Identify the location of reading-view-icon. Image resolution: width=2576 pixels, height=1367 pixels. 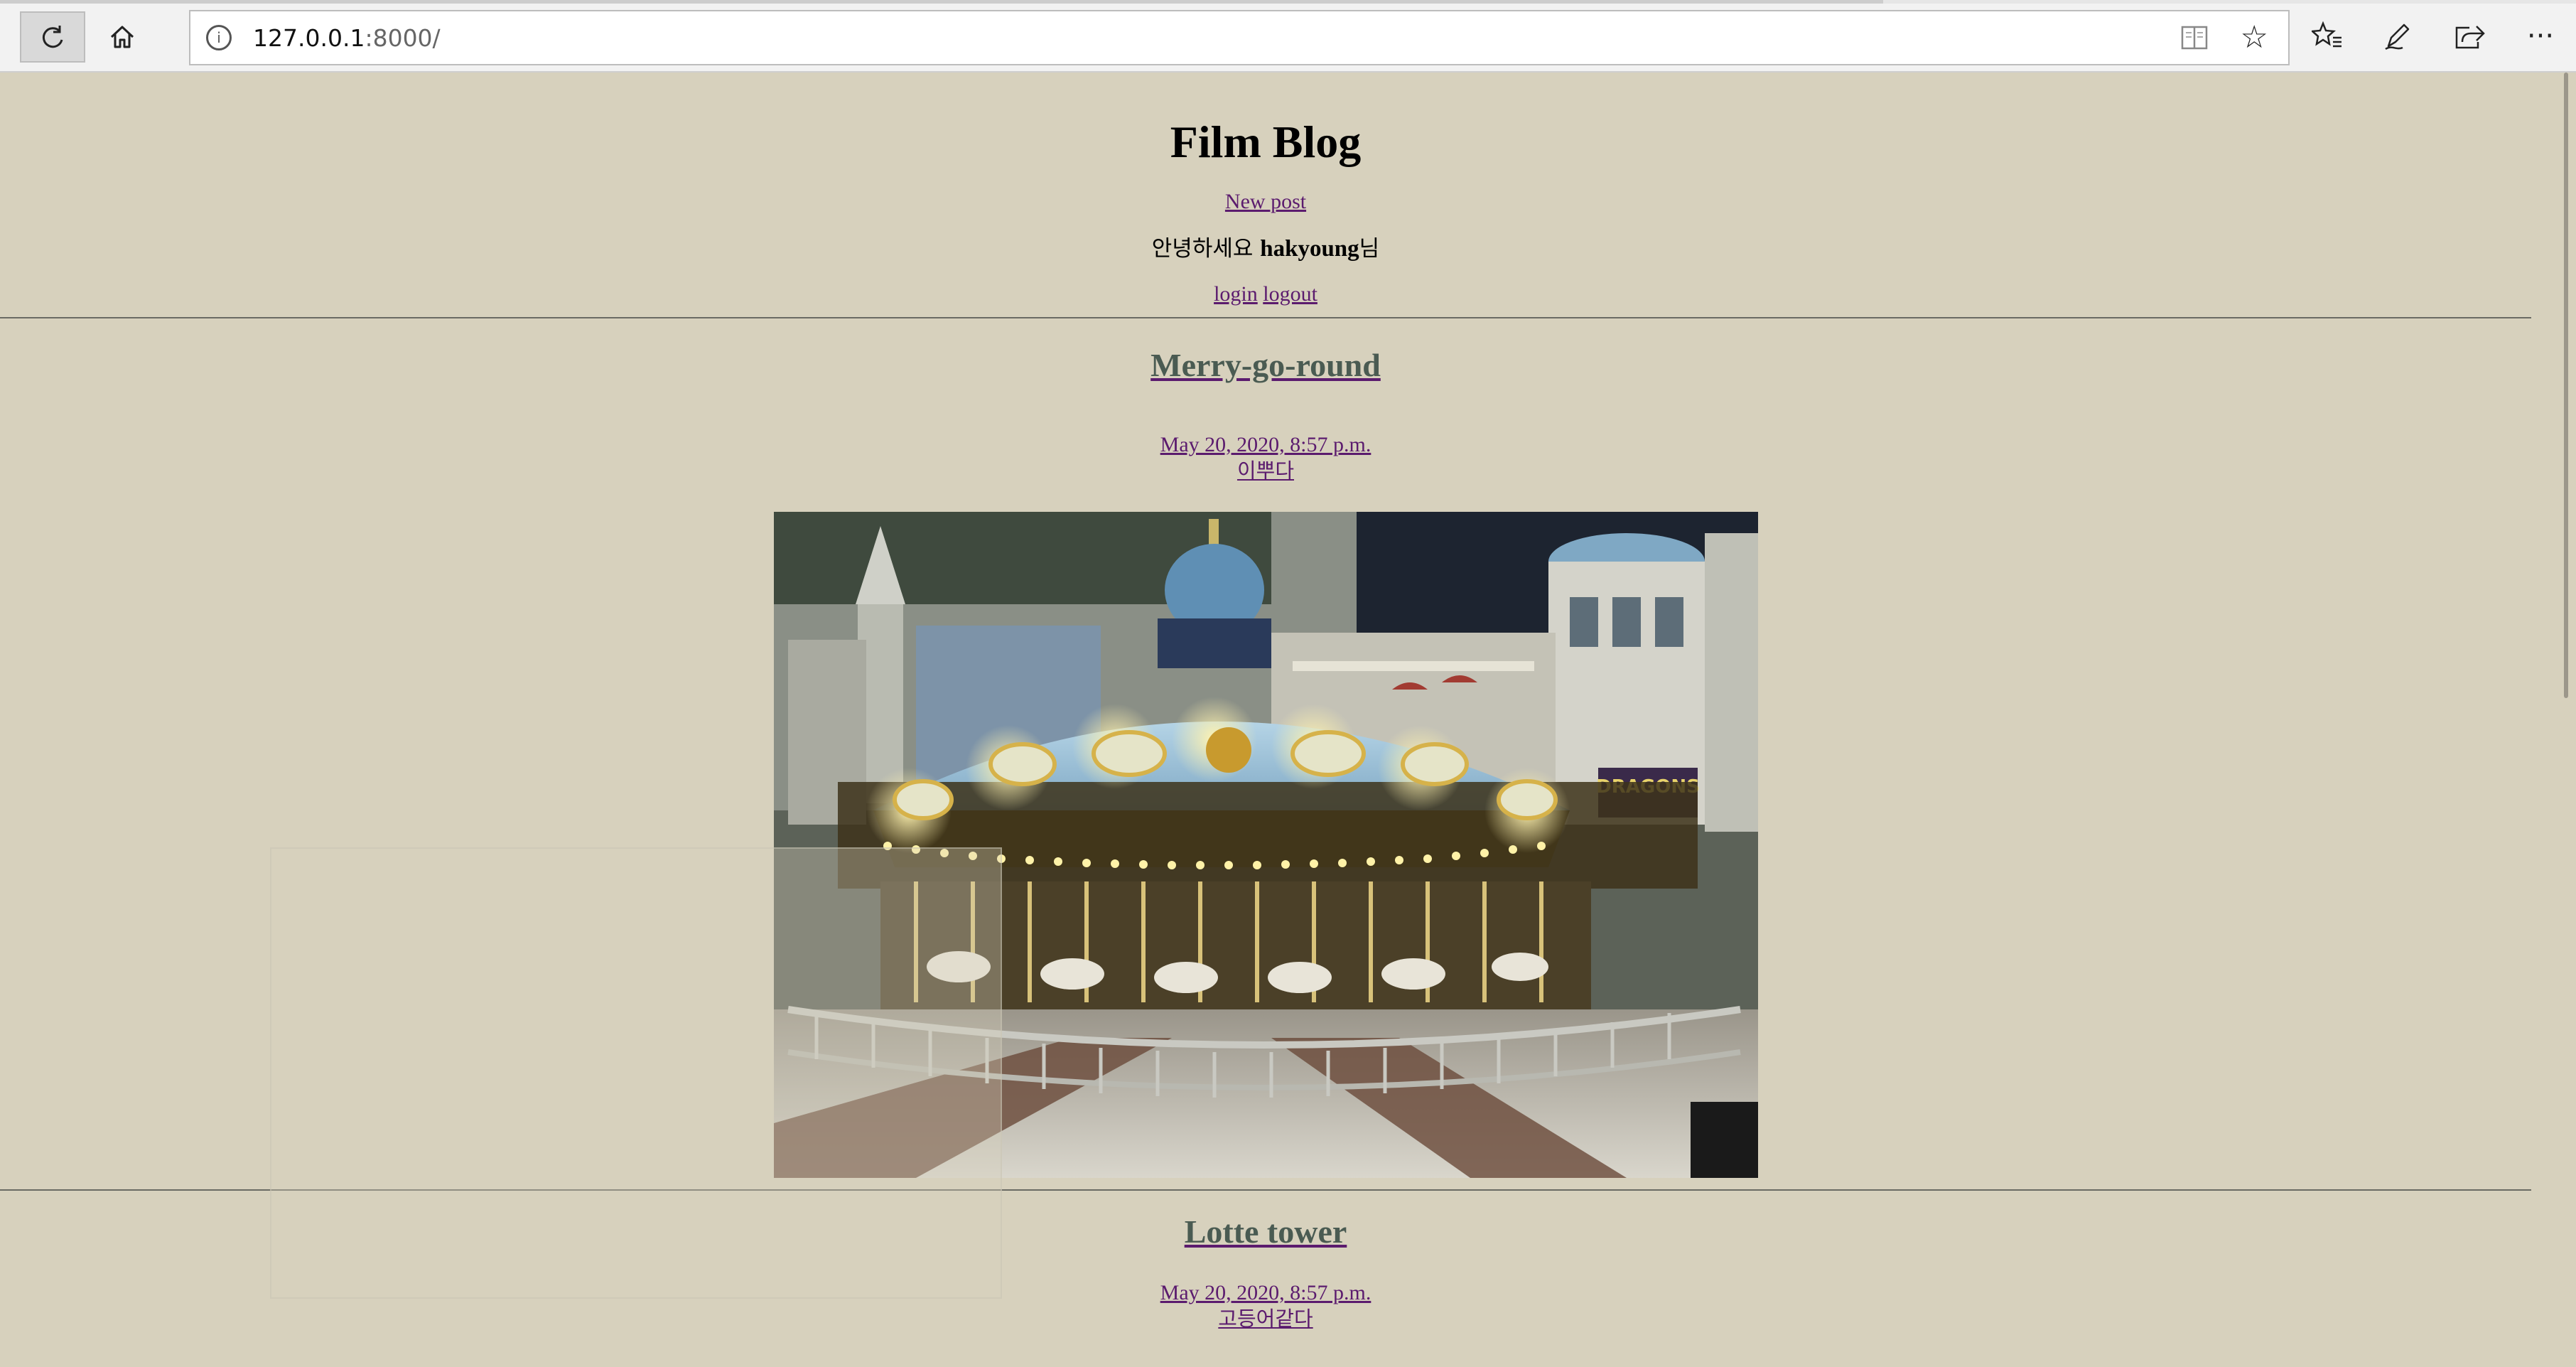
(2194, 37).